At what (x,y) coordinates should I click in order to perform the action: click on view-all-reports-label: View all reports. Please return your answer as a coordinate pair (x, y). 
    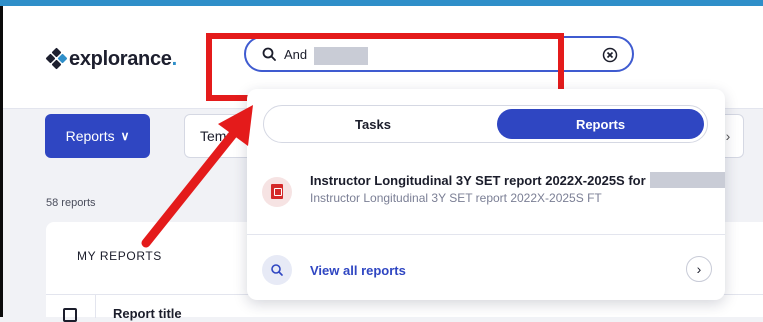
    Looking at the image, I should click on (358, 270).